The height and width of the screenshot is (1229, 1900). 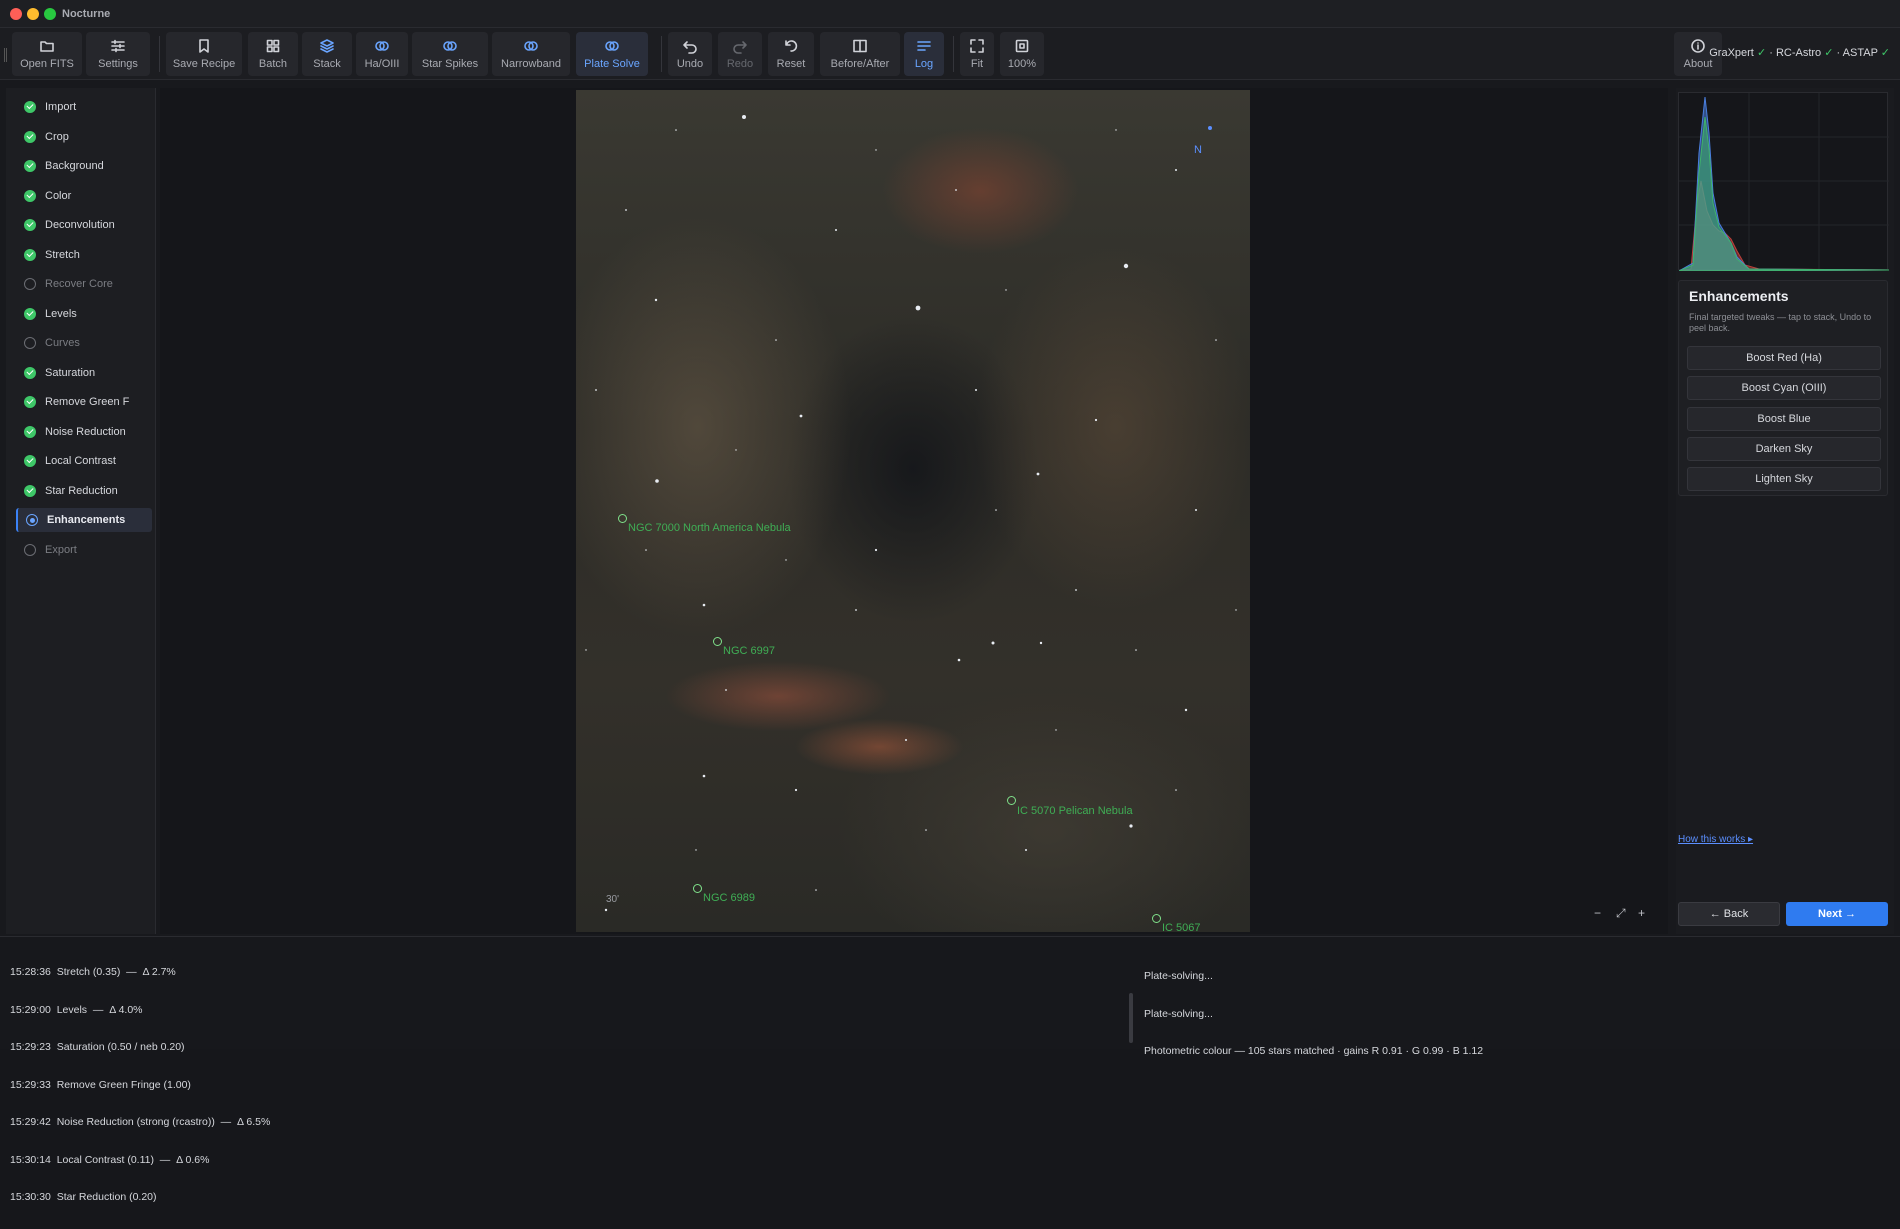 I want to click on reset-button: Reset, so click(x=791, y=54).